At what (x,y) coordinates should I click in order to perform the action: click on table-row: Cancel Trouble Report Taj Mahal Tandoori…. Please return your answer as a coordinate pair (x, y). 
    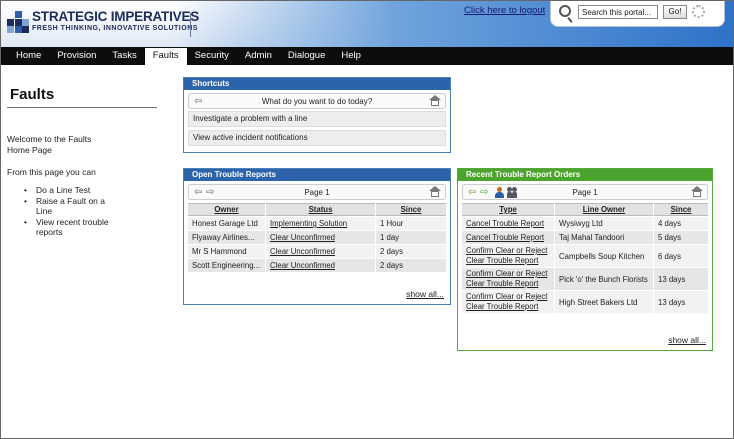
    Looking at the image, I should click on (585, 237).